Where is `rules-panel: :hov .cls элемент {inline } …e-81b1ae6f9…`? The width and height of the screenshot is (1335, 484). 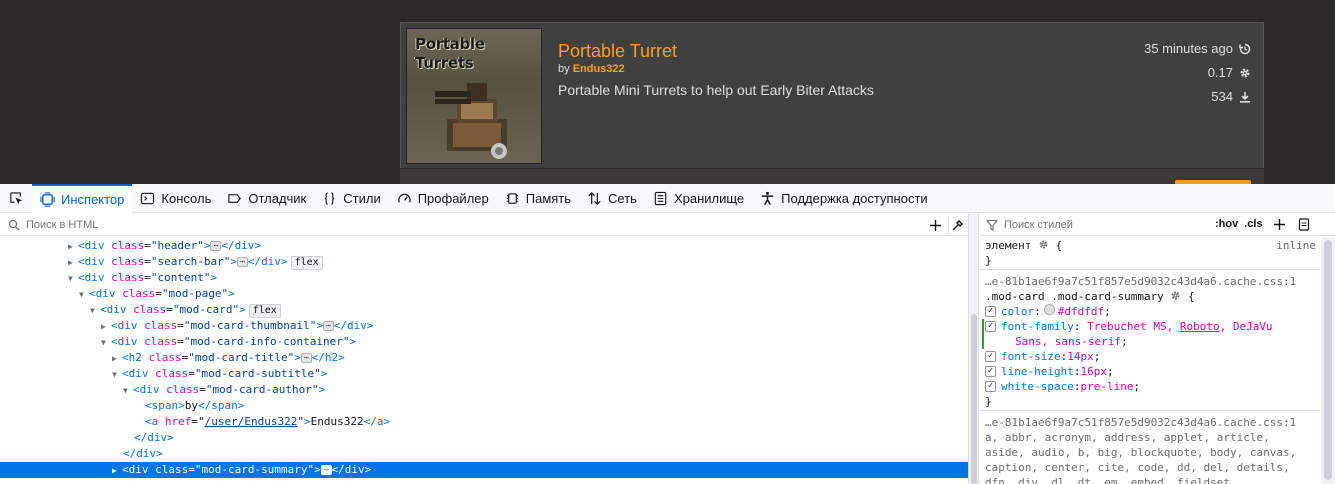 rules-panel: :hov .cls элемент {inline } …e-81b1ae6f9… is located at coordinates (1157, 349).